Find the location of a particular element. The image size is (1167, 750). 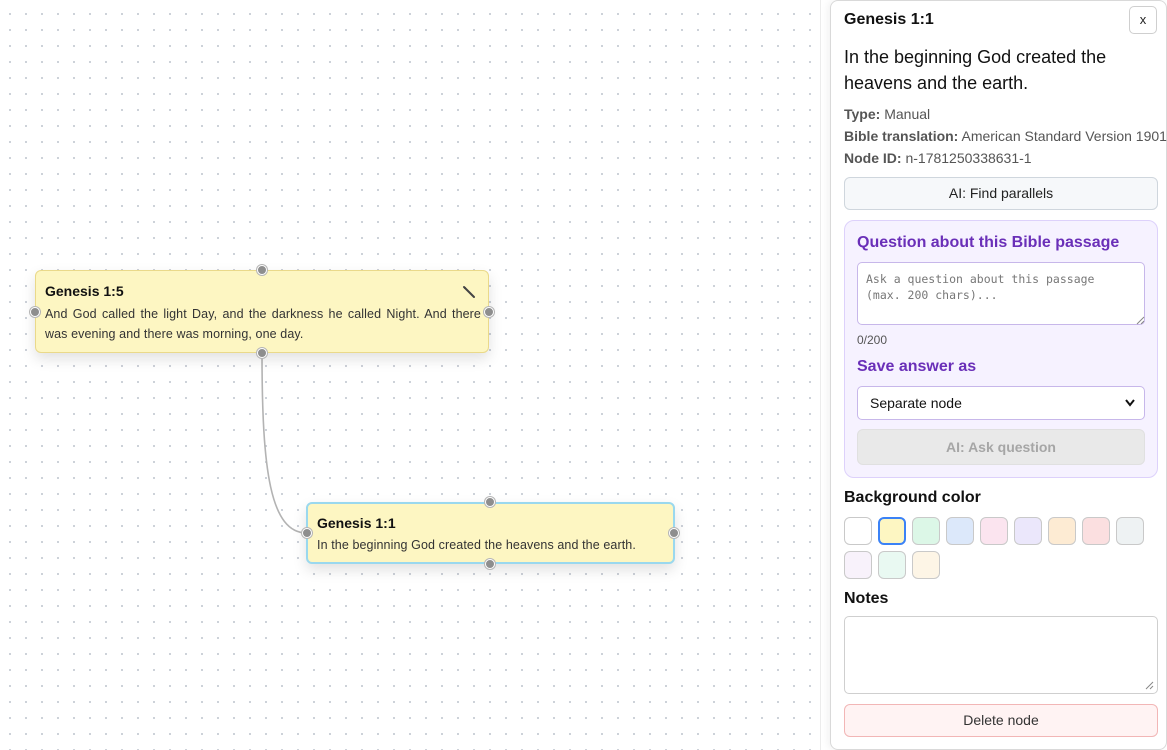

notes-heading: Notes is located at coordinates (866, 598).